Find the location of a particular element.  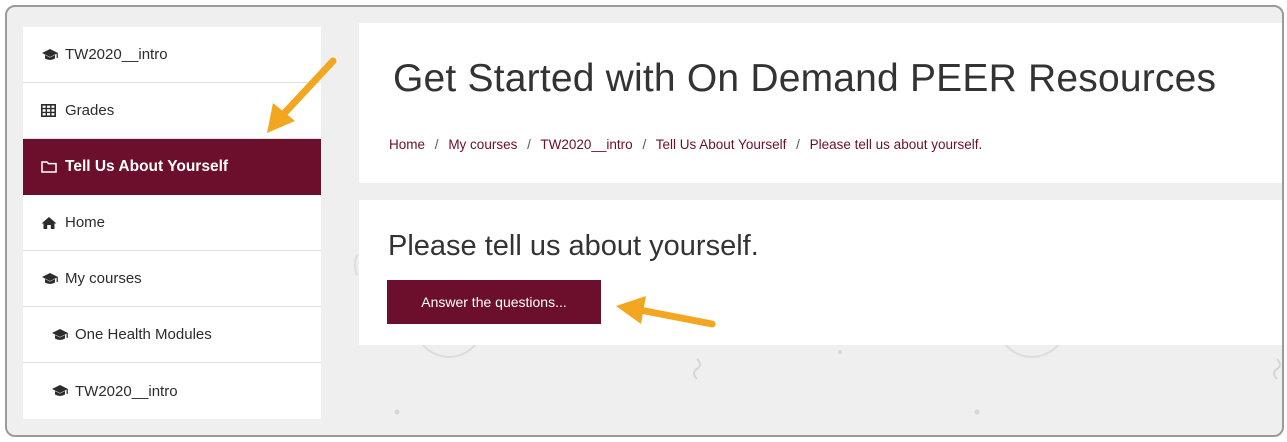

breadcrumb-current: Please tell us about yourself. is located at coordinates (896, 144).